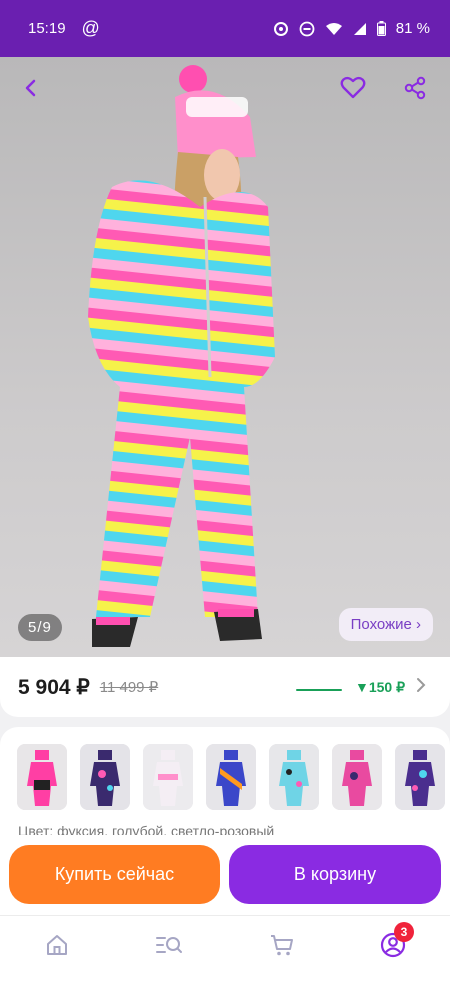  What do you see at coordinates (412, 28) in the screenshot?
I see `battery-level: 81 %` at bounding box center [412, 28].